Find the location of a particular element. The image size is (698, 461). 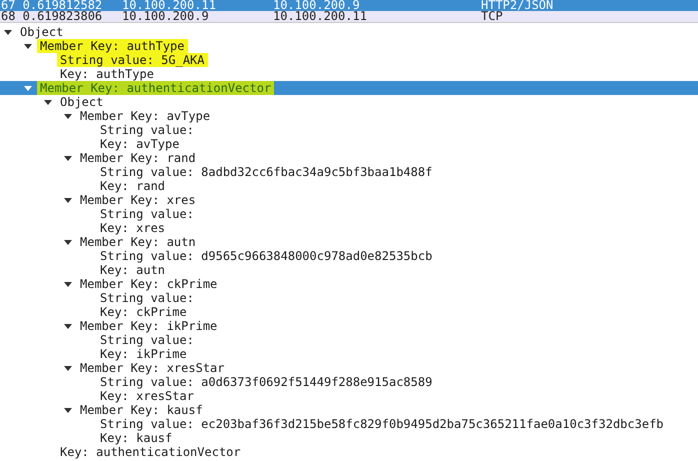

tree-row: Key: authType is located at coordinates (349, 74).